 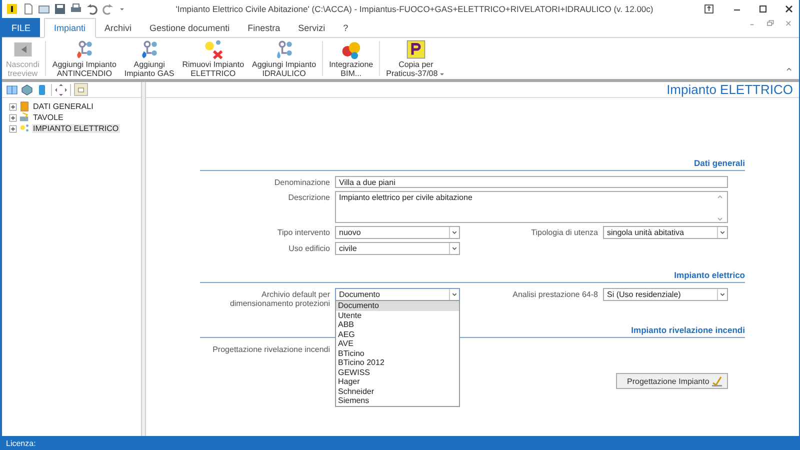 I want to click on bulb-network-icon, so click(x=24, y=128).